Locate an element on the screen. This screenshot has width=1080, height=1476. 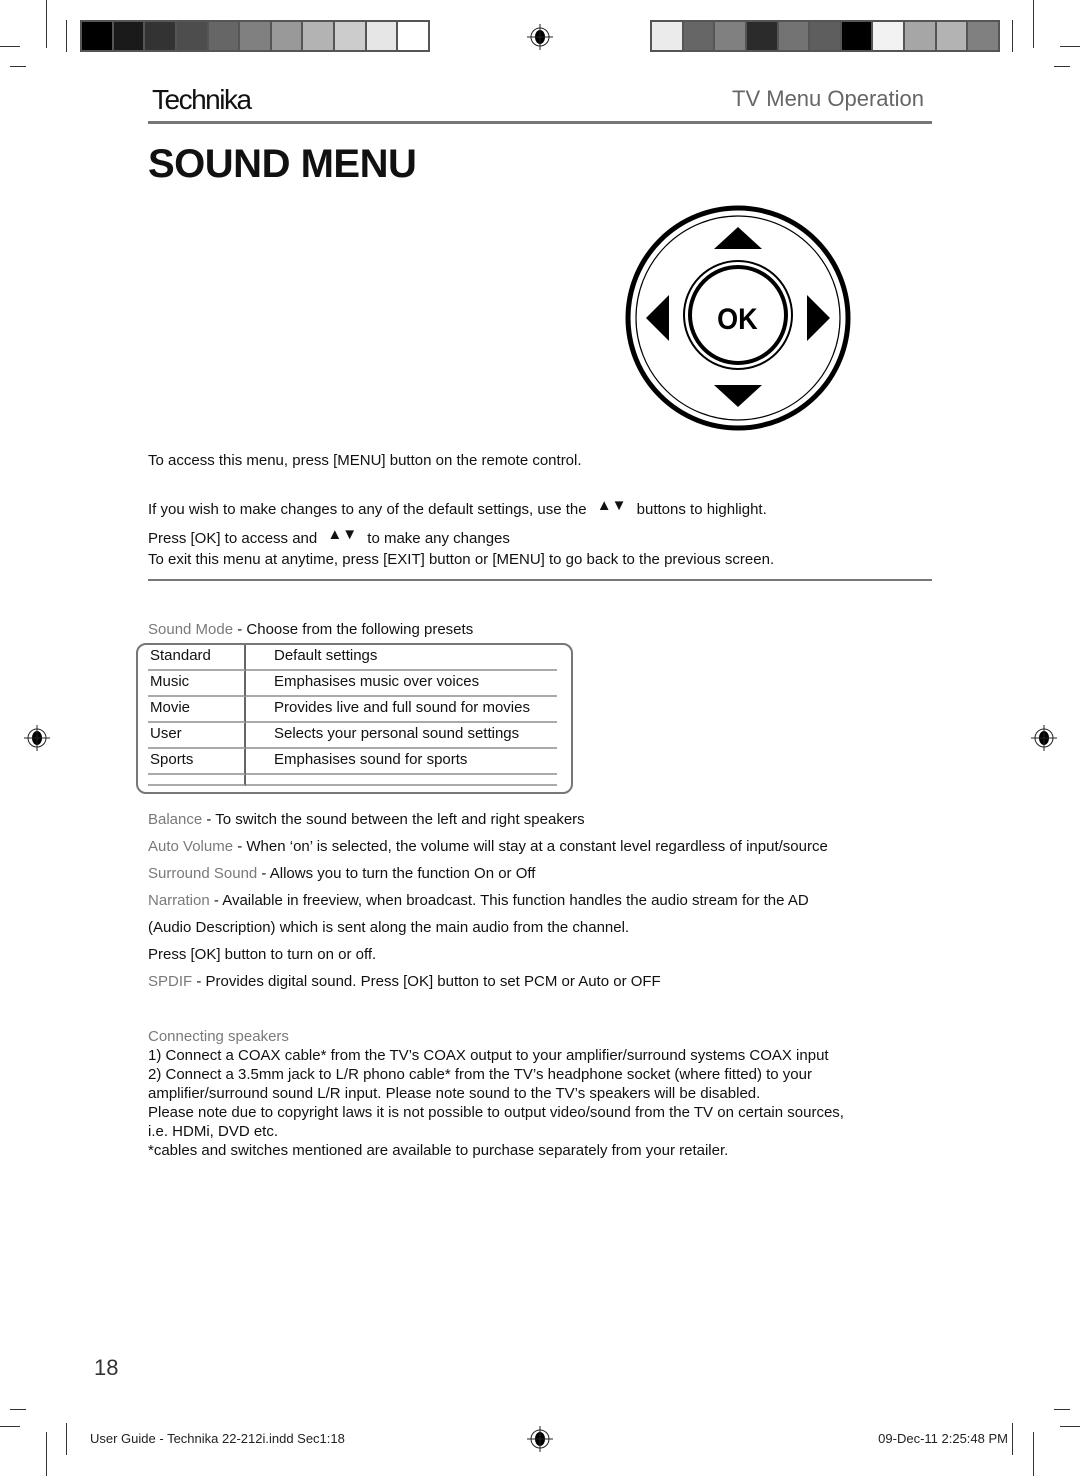
sound-mode-label: Sound Mode is located at coordinates (191, 629).